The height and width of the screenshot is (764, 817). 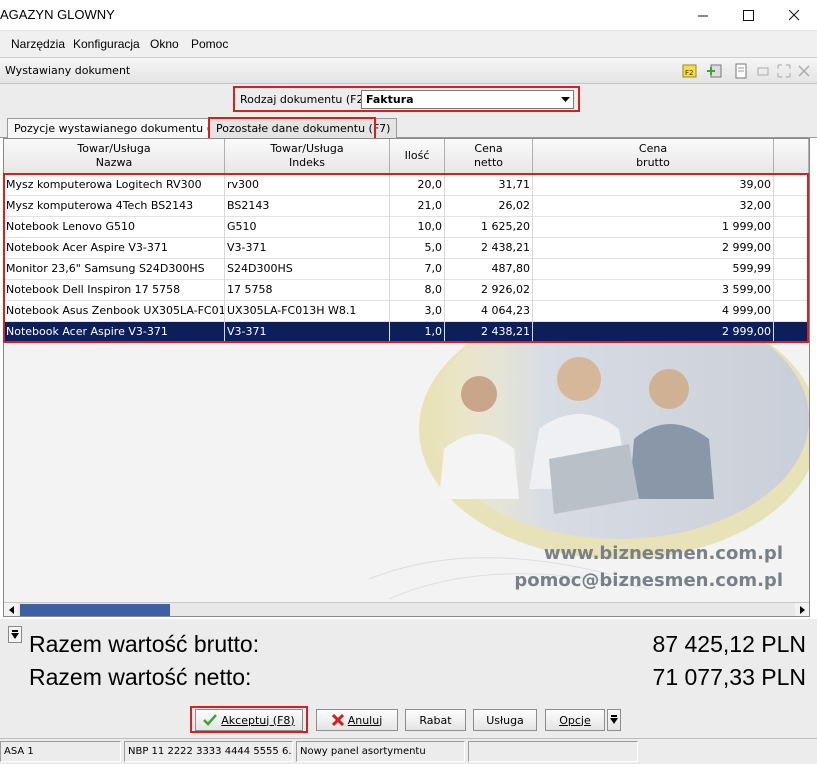 What do you see at coordinates (121, 128) in the screenshot?
I see `tab-document-items: Pozycje wystawianego dokumentu (F6)` at bounding box center [121, 128].